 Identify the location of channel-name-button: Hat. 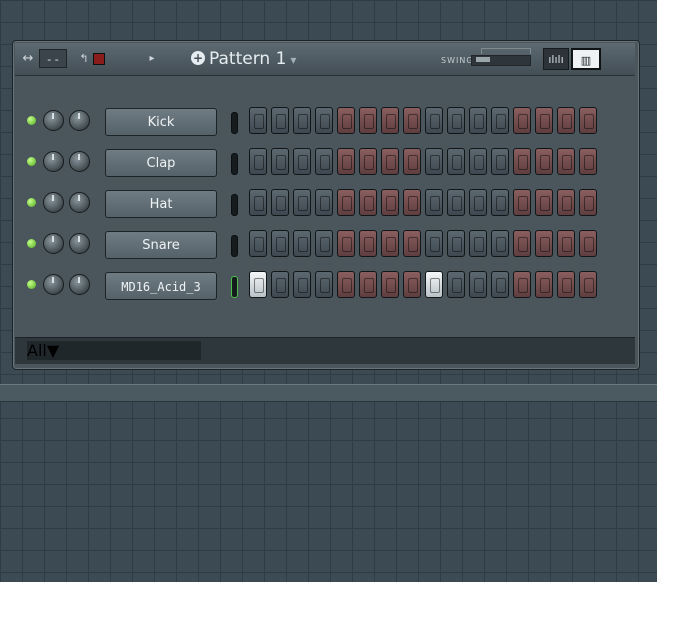
(161, 204).